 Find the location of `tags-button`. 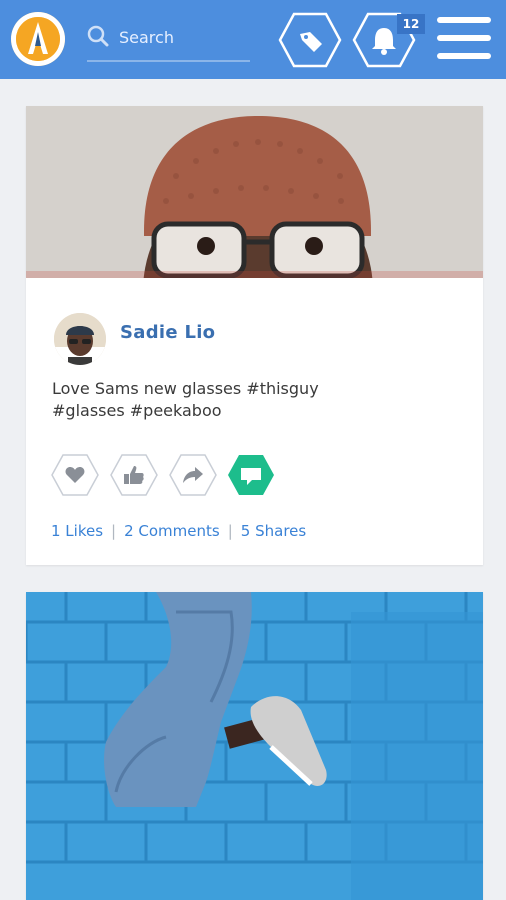

tags-button is located at coordinates (310, 40).